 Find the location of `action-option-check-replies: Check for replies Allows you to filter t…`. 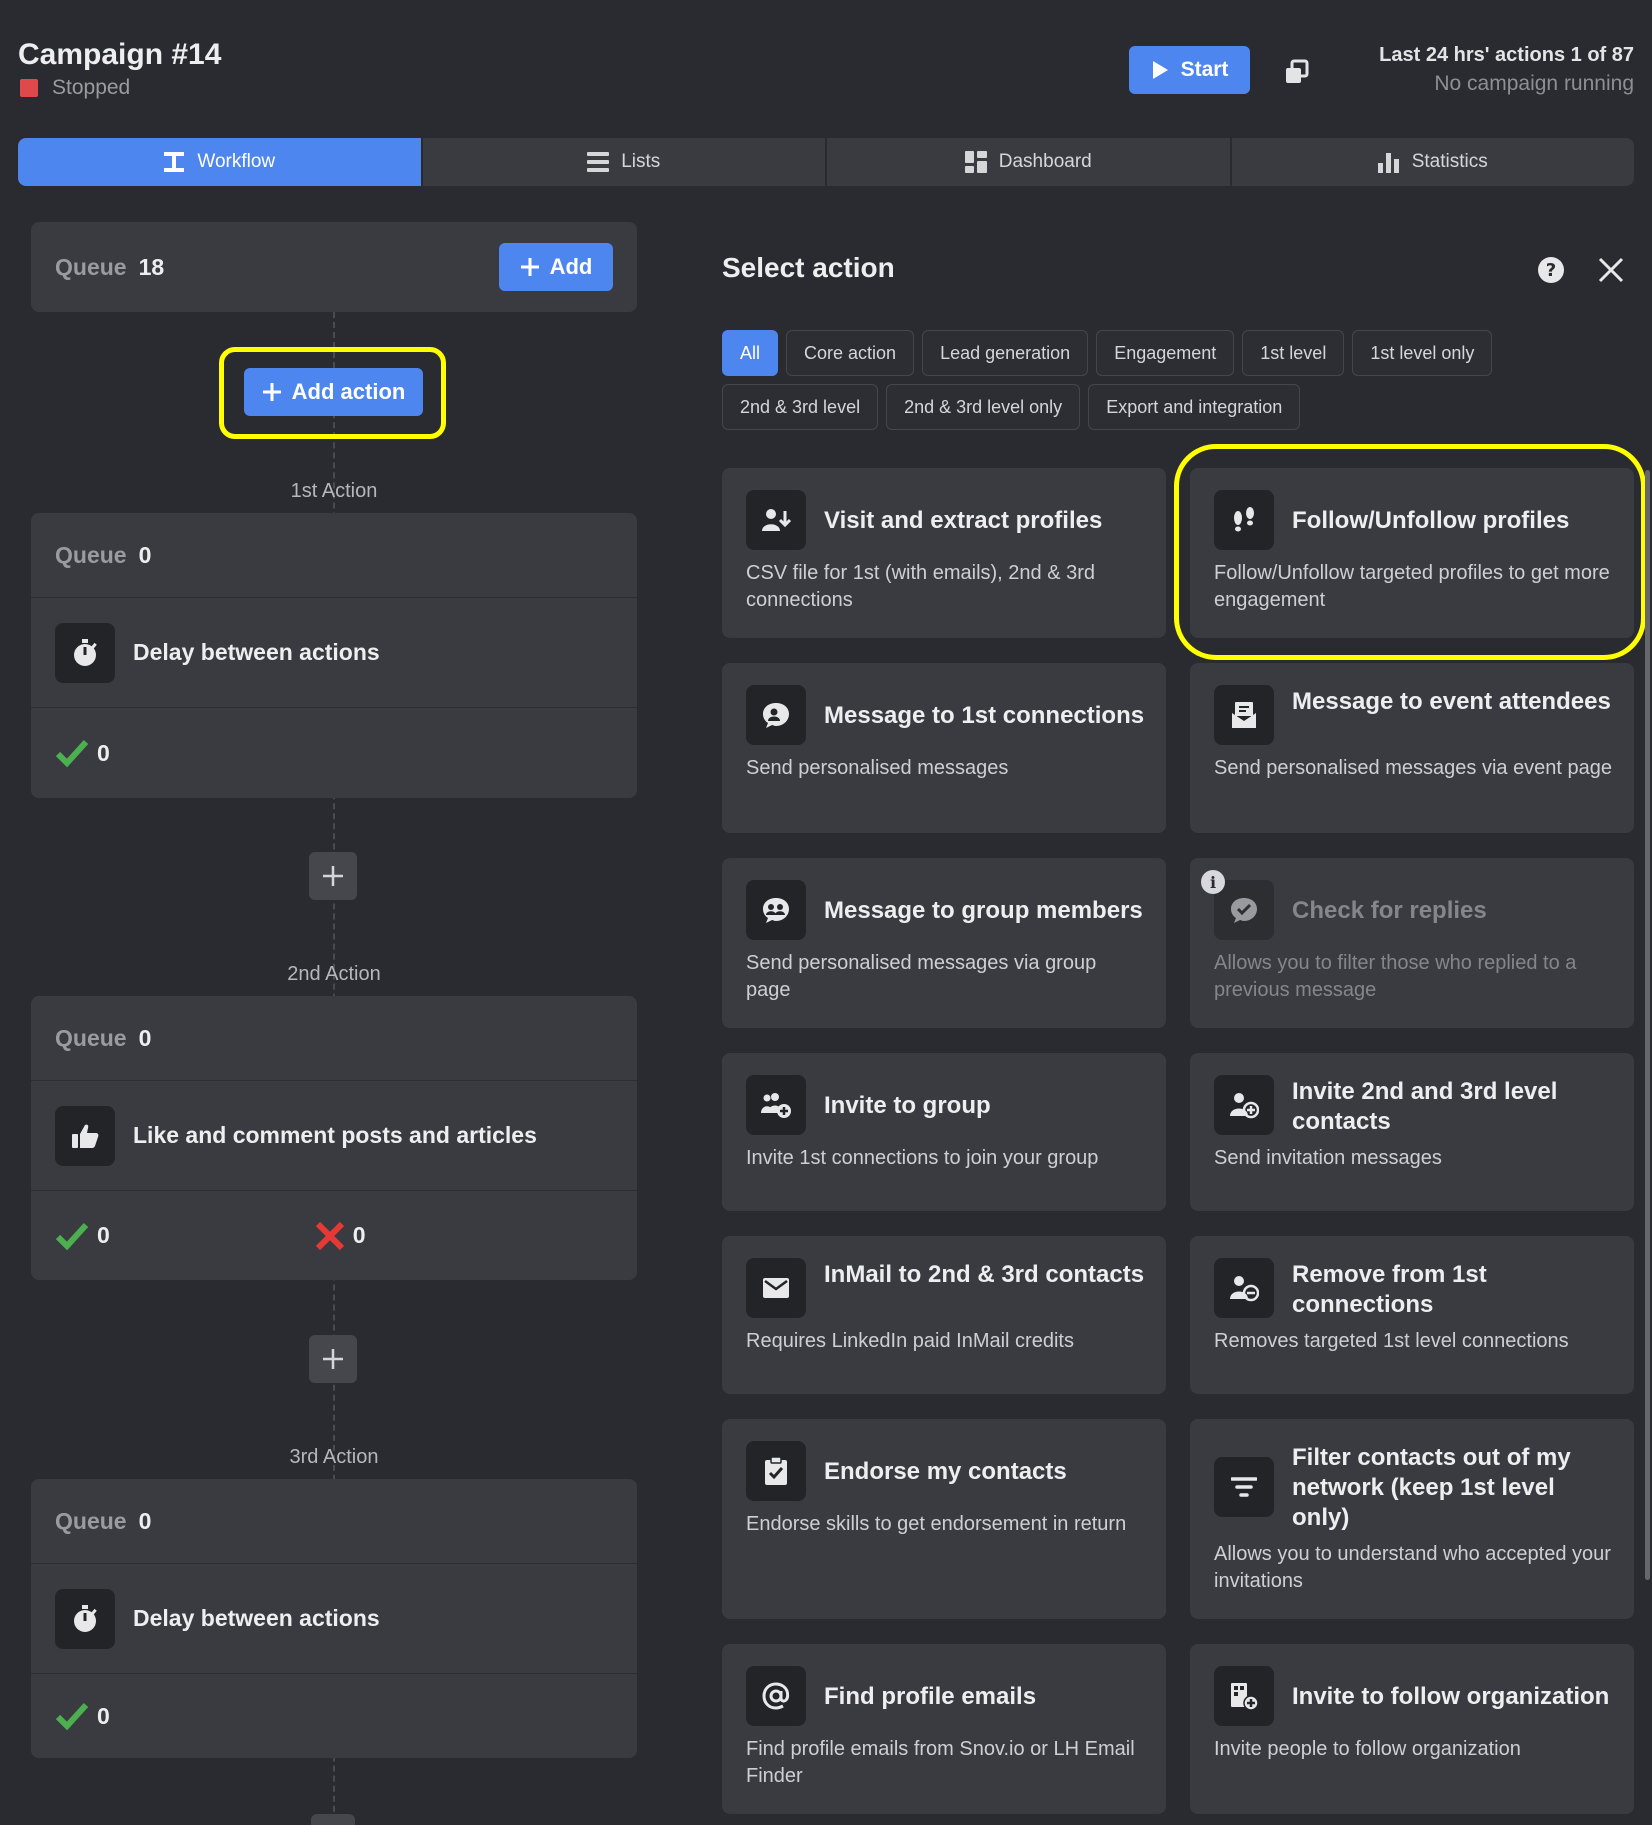

action-option-check-replies: Check for replies Allows you to filter t… is located at coordinates (1412, 943).